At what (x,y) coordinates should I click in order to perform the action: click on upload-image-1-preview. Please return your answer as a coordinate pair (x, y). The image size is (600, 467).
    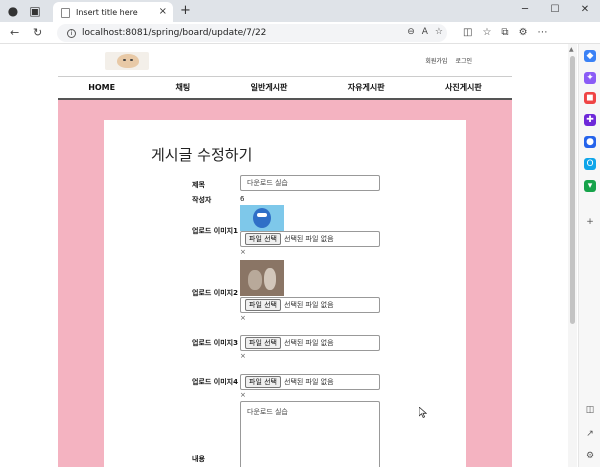
    Looking at the image, I should click on (262, 218).